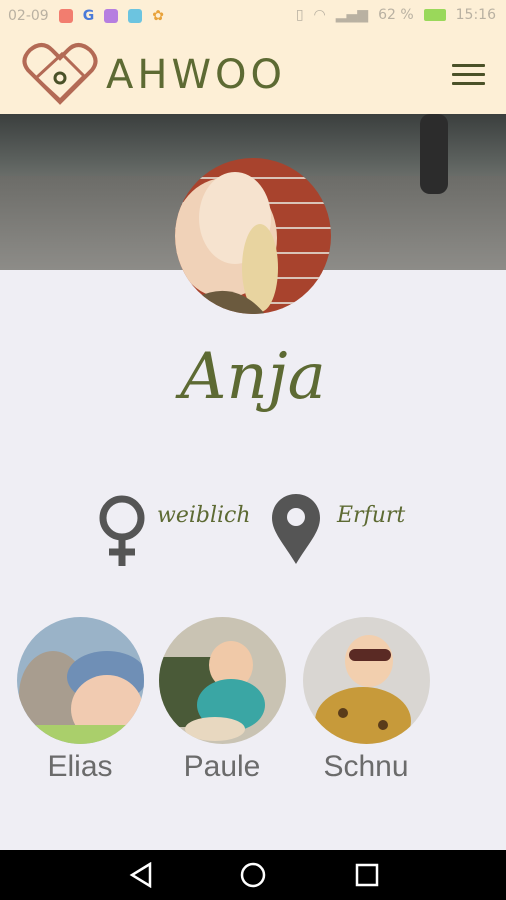 This screenshot has height=900, width=506. I want to click on google-icon: G, so click(88, 16).